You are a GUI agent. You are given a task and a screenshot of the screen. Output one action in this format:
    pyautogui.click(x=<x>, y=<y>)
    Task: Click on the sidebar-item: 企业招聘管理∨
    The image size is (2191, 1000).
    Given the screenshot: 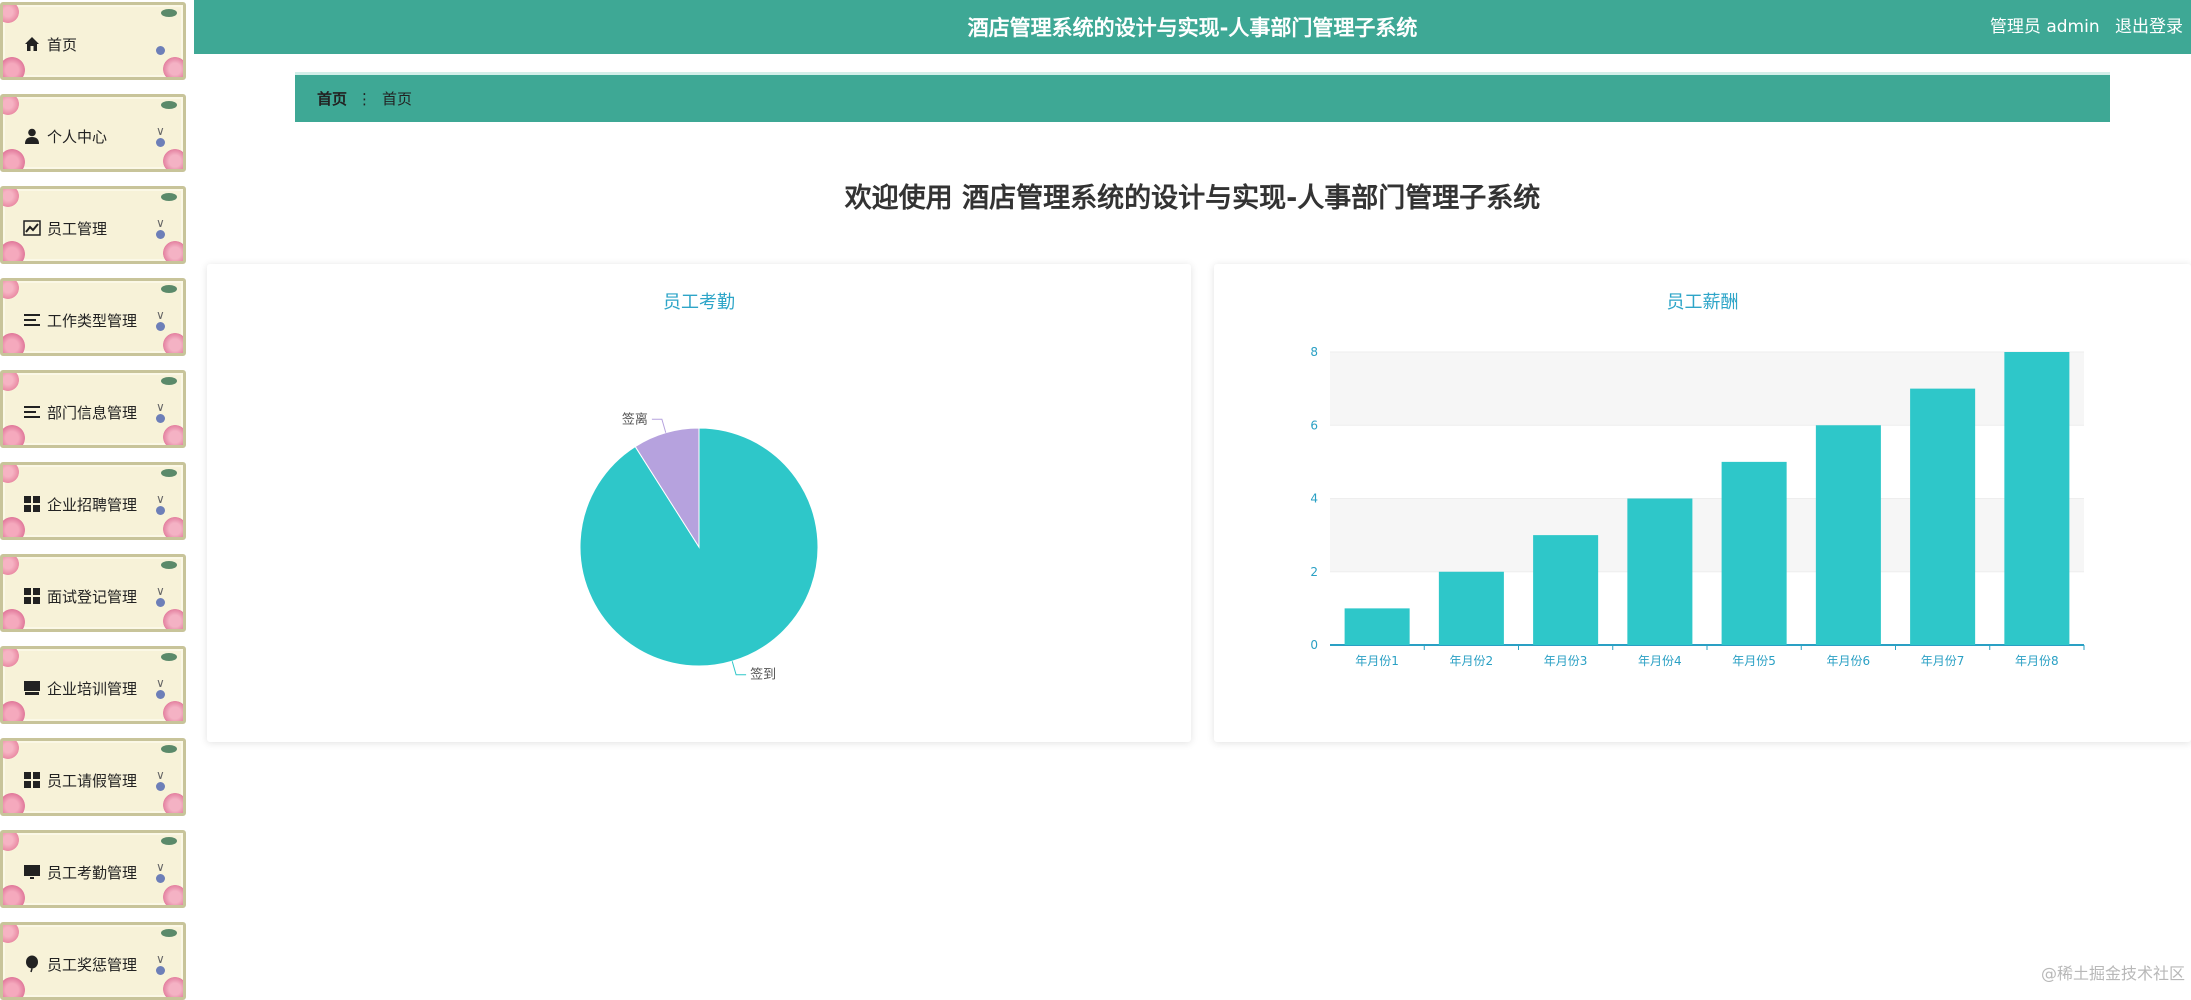 What is the action you would take?
    pyautogui.click(x=93, y=501)
    